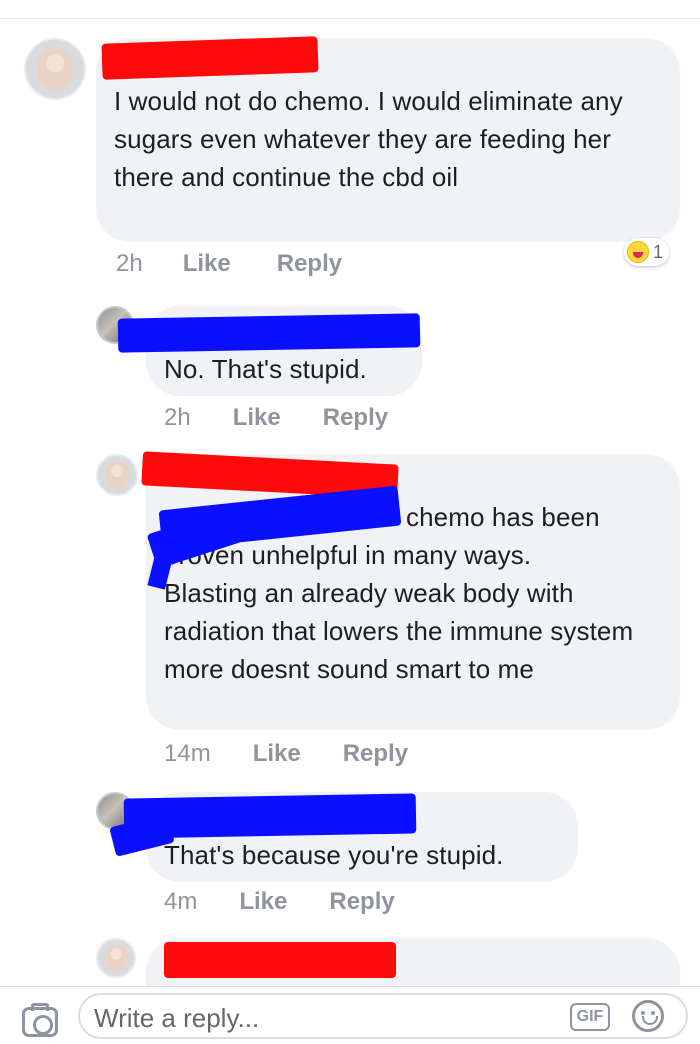  What do you see at coordinates (334, 855) in the screenshot?
I see `comment-text: That's because you're stupid.` at bounding box center [334, 855].